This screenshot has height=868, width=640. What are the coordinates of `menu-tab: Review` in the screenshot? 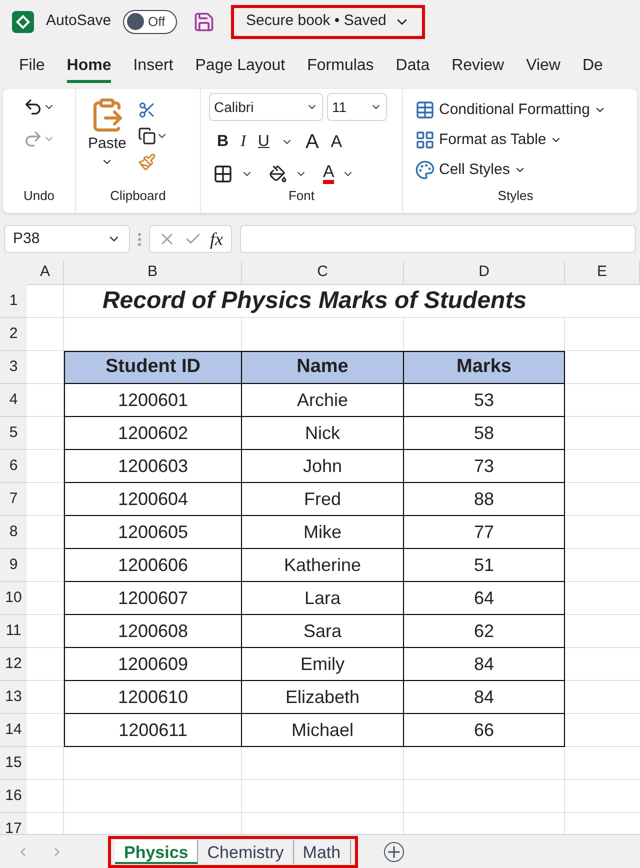 It's located at (478, 68).